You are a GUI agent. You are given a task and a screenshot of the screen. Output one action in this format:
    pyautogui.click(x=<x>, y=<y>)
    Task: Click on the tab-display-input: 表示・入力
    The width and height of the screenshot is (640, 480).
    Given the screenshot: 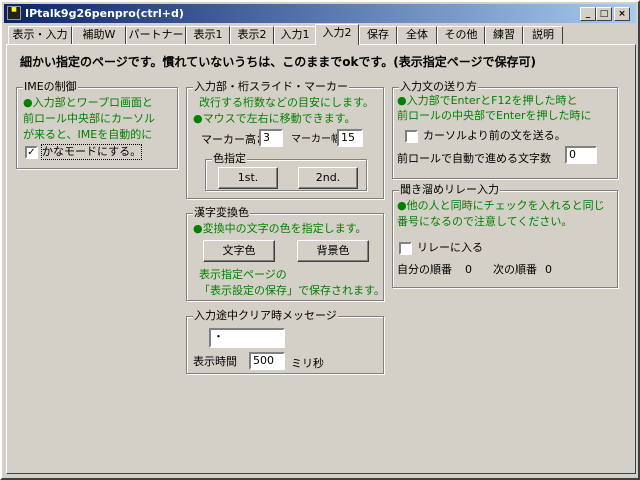 What is the action you would take?
    pyautogui.click(x=40, y=35)
    